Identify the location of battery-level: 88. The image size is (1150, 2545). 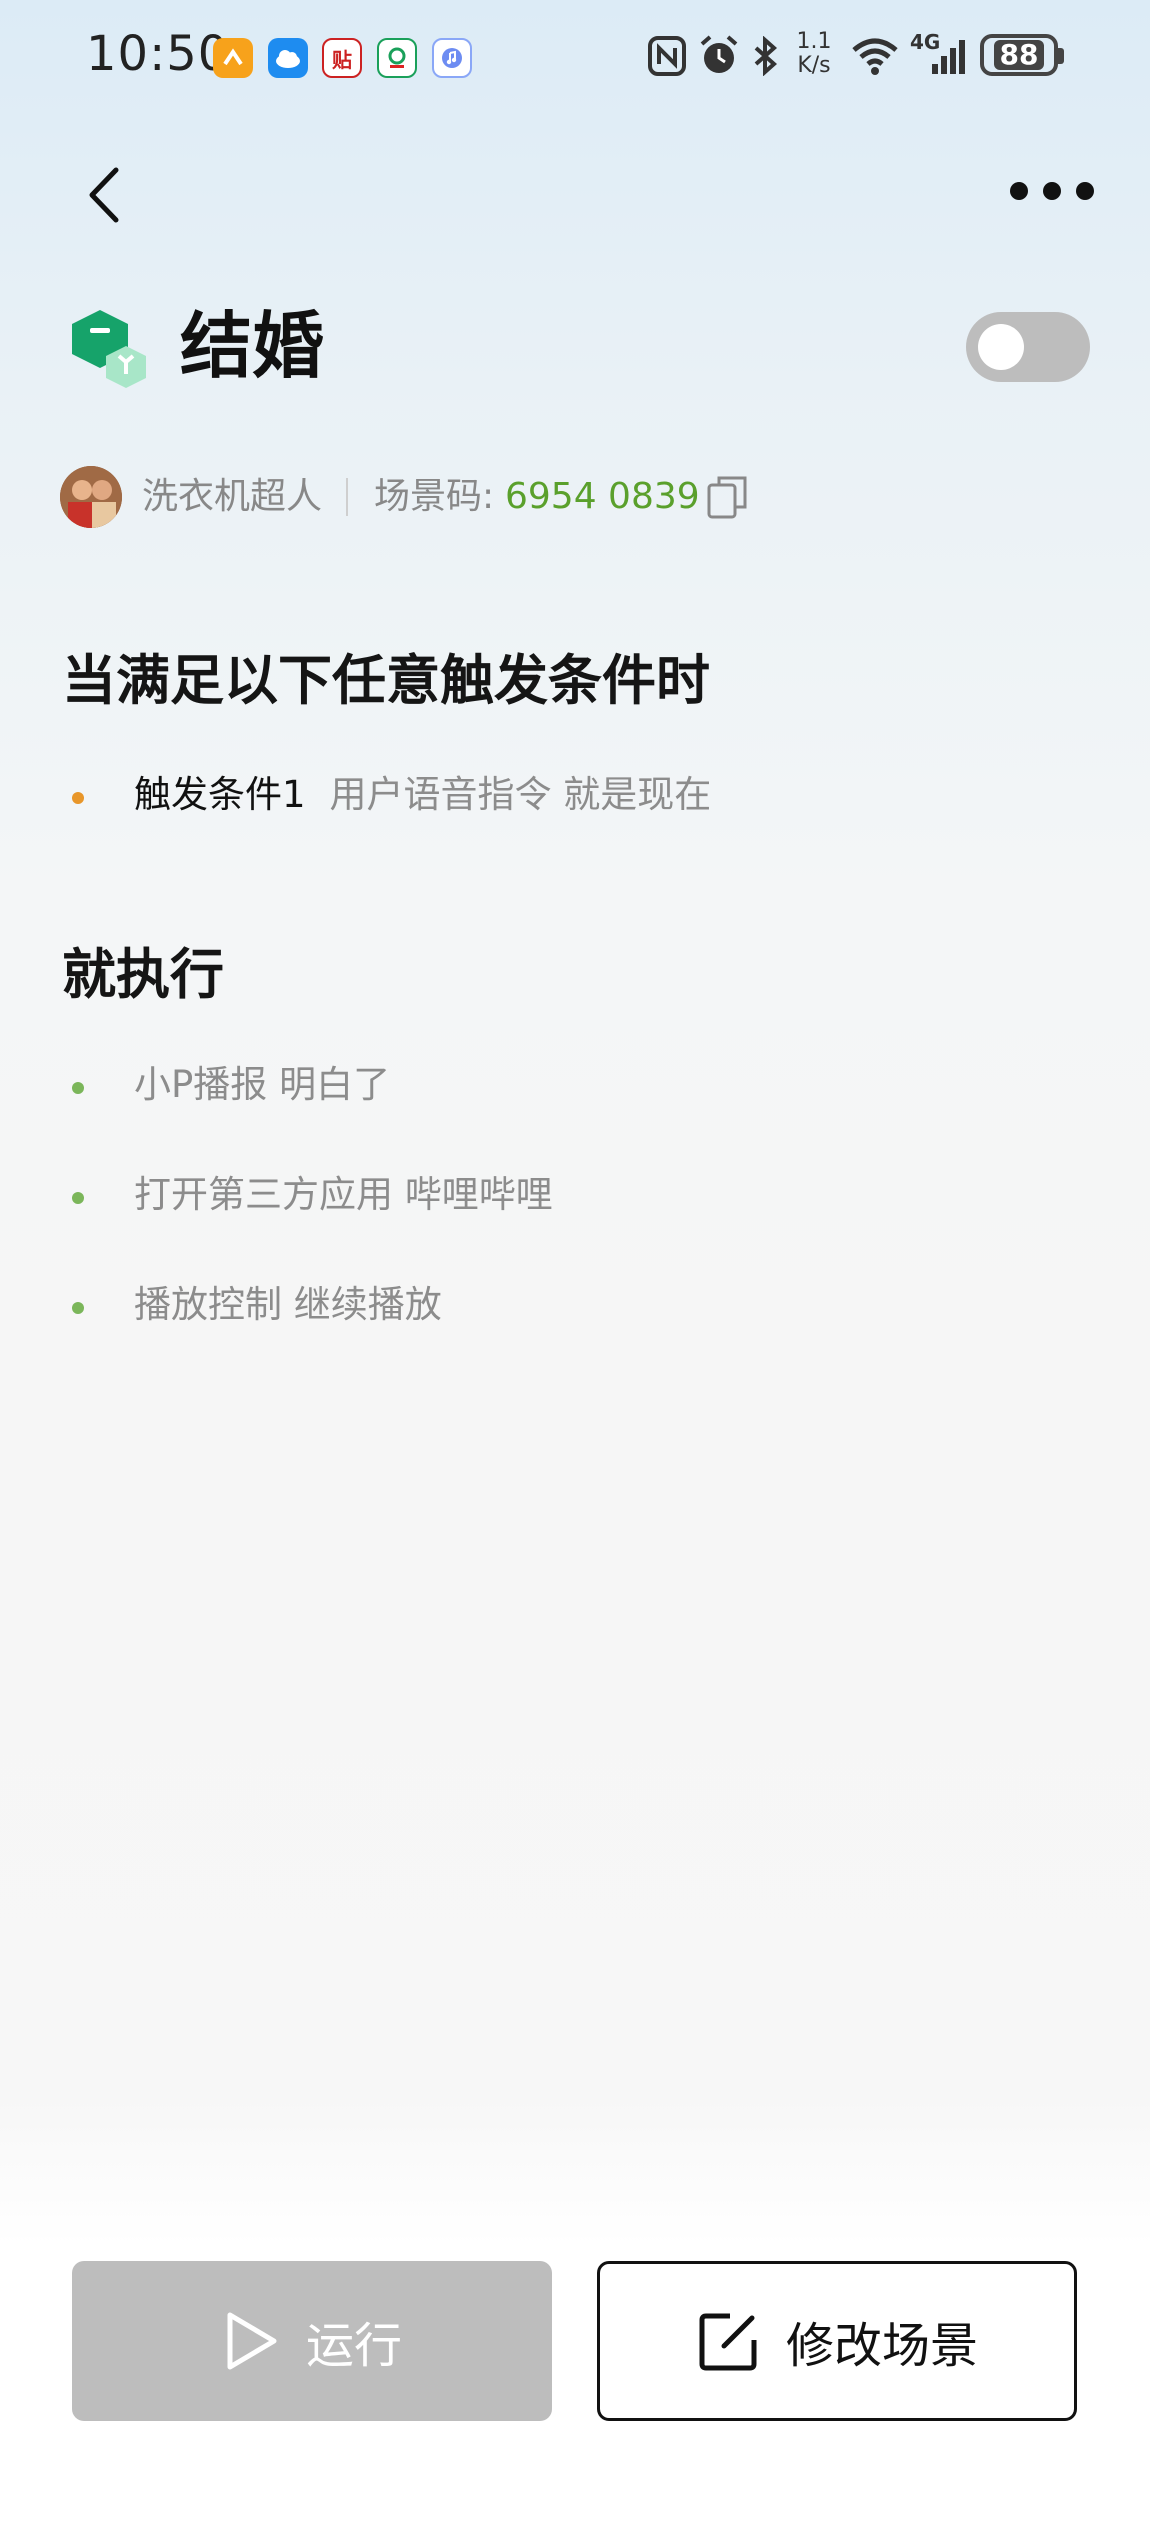
(1019, 55).